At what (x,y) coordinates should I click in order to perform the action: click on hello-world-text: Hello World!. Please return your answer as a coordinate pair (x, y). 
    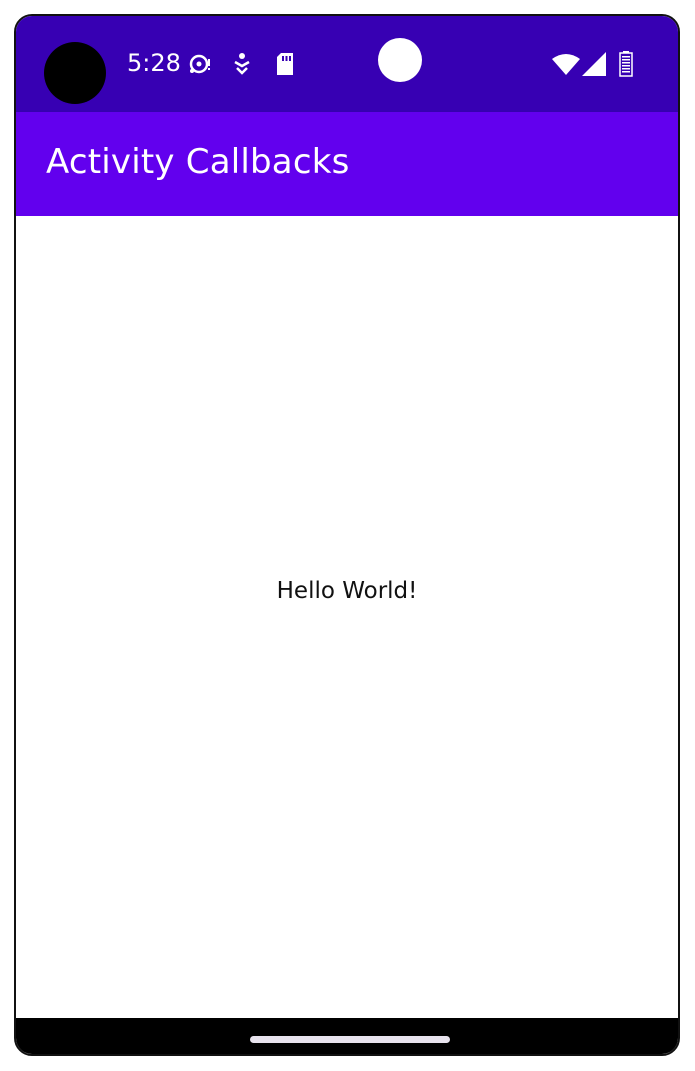
    Looking at the image, I should click on (347, 591).